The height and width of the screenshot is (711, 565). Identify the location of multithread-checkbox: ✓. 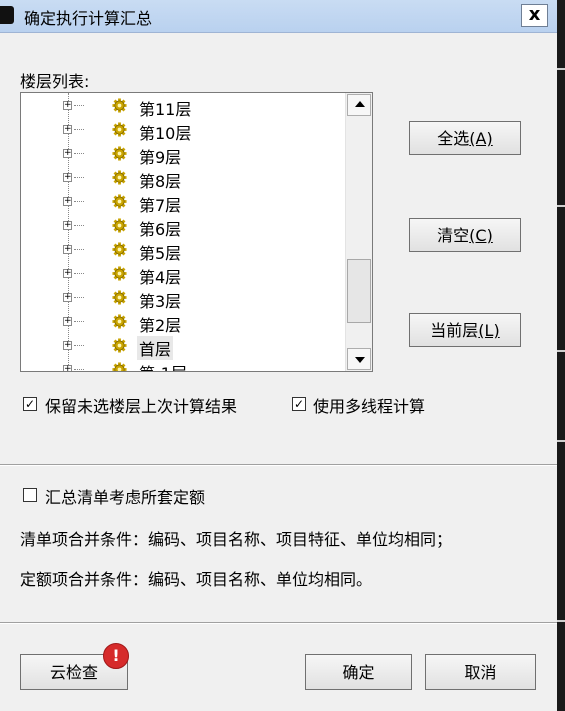
(299, 404).